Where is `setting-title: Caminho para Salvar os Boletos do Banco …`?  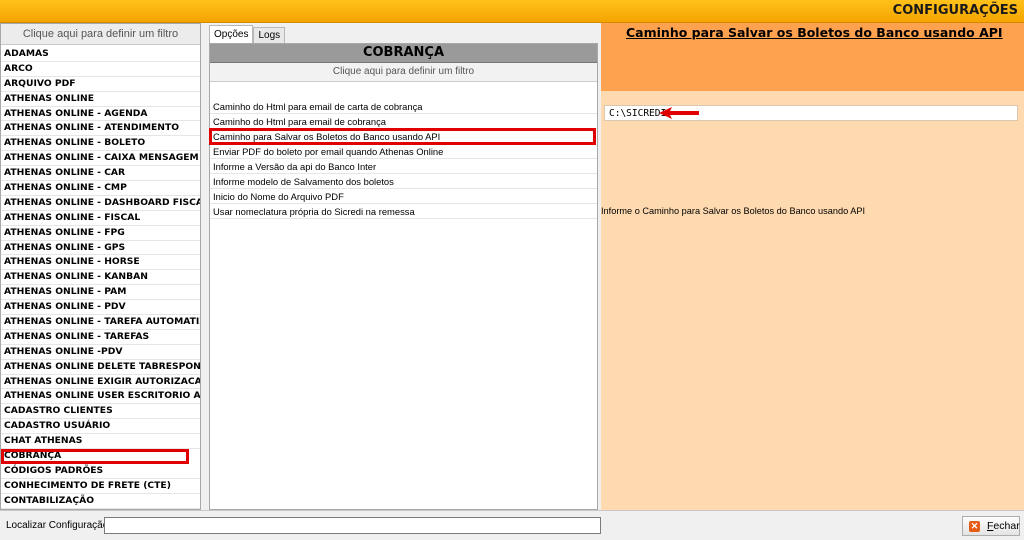 setting-title: Caminho para Salvar os Boletos do Banco … is located at coordinates (814, 32).